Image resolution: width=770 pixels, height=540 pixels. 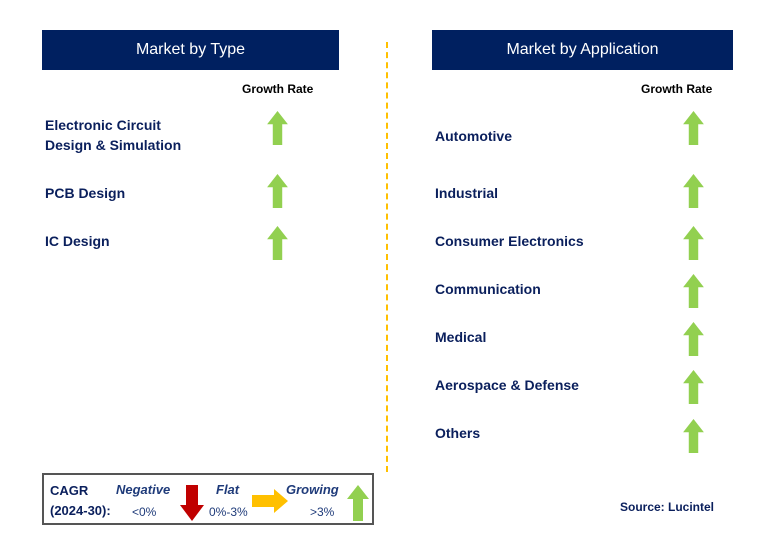 What do you see at coordinates (488, 289) in the screenshot?
I see `application-item-3: Communication` at bounding box center [488, 289].